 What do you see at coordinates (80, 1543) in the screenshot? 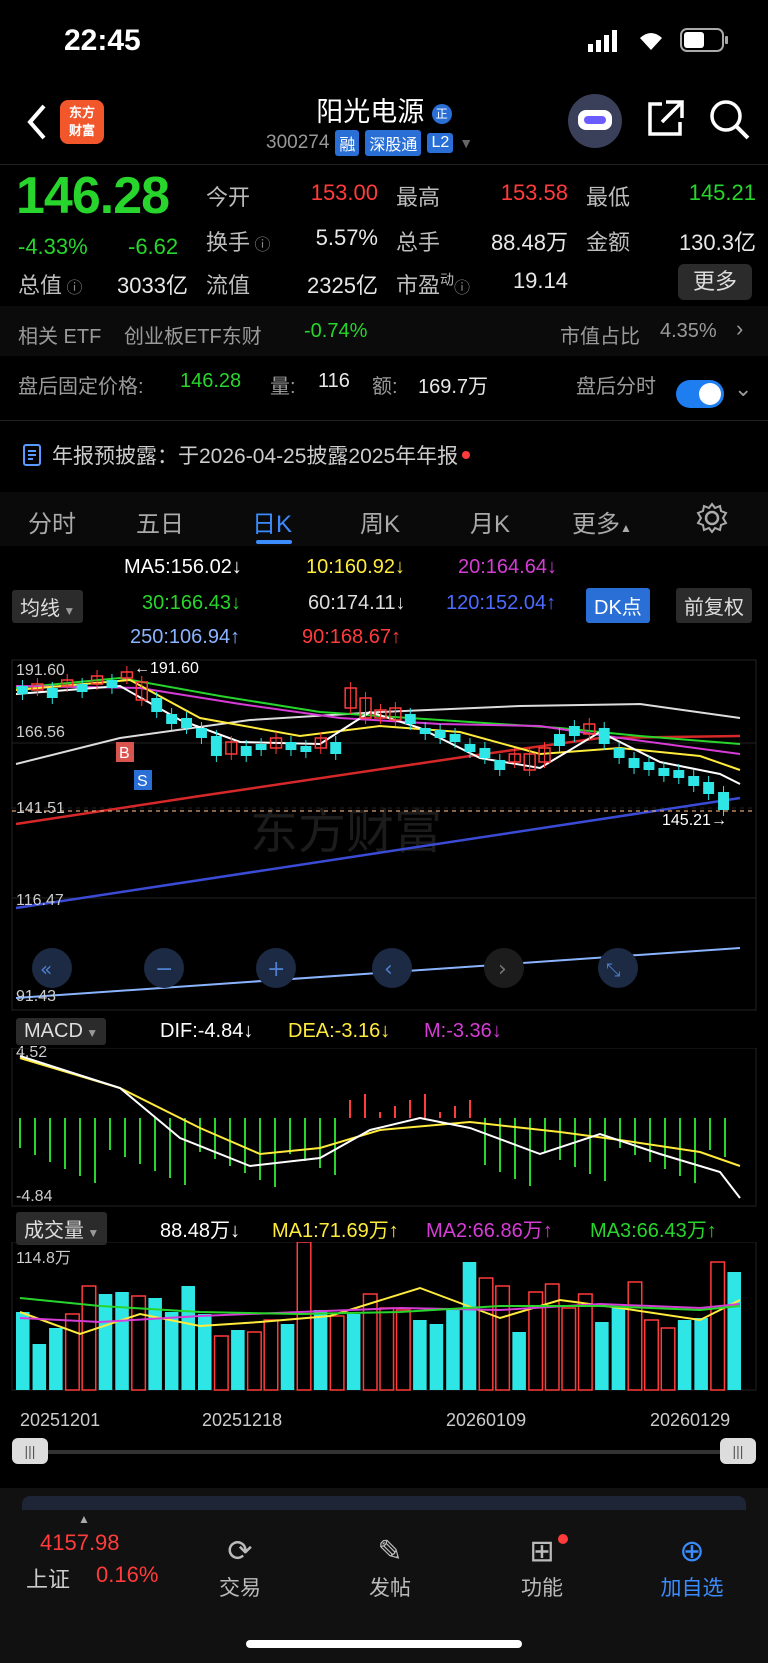
I see `index-value: 4157.98` at bounding box center [80, 1543].